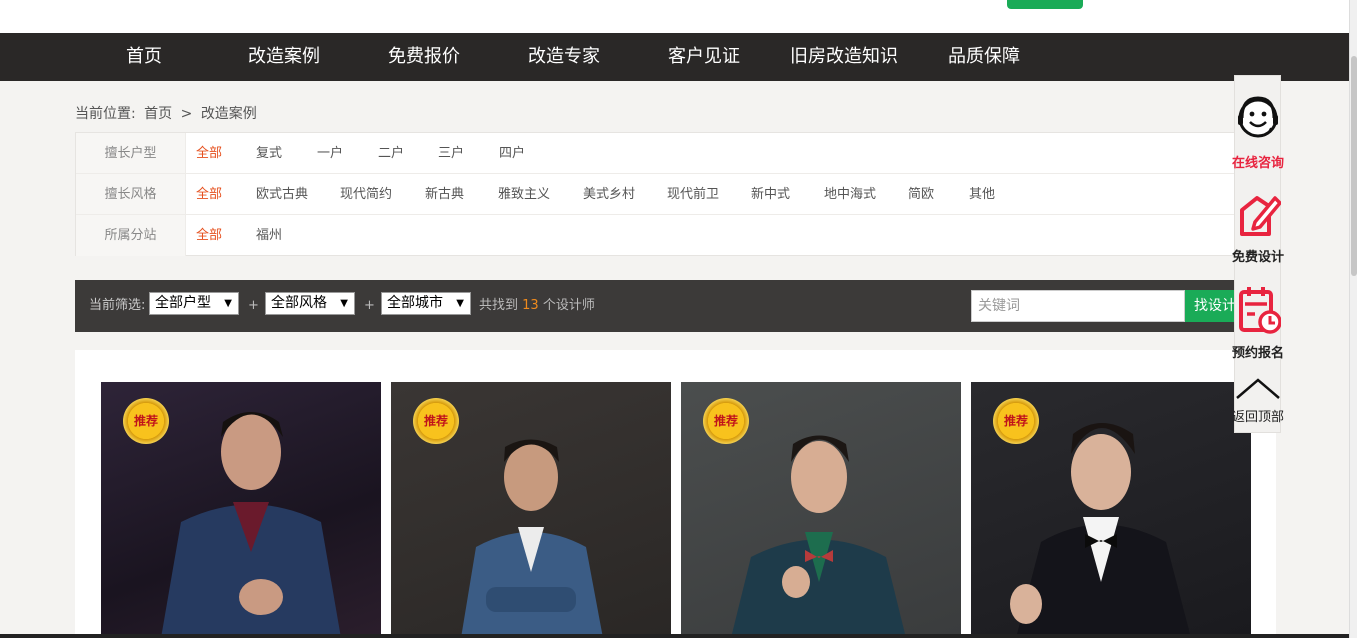 The image size is (1357, 638). I want to click on results-suffix: 个设计师, so click(568, 305).